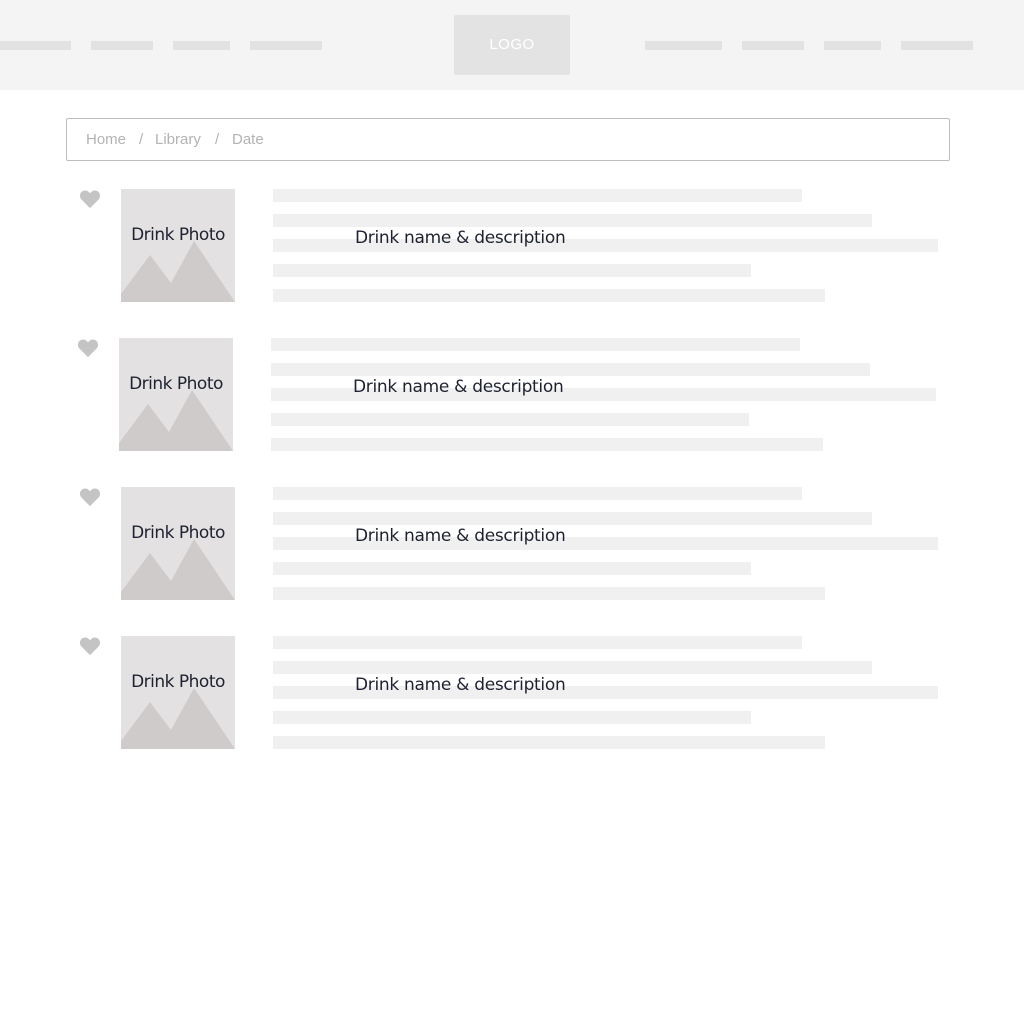 This screenshot has height=1024, width=1024. Describe the element at coordinates (248, 139) in the screenshot. I see `breadcrumb-date: Date` at that location.